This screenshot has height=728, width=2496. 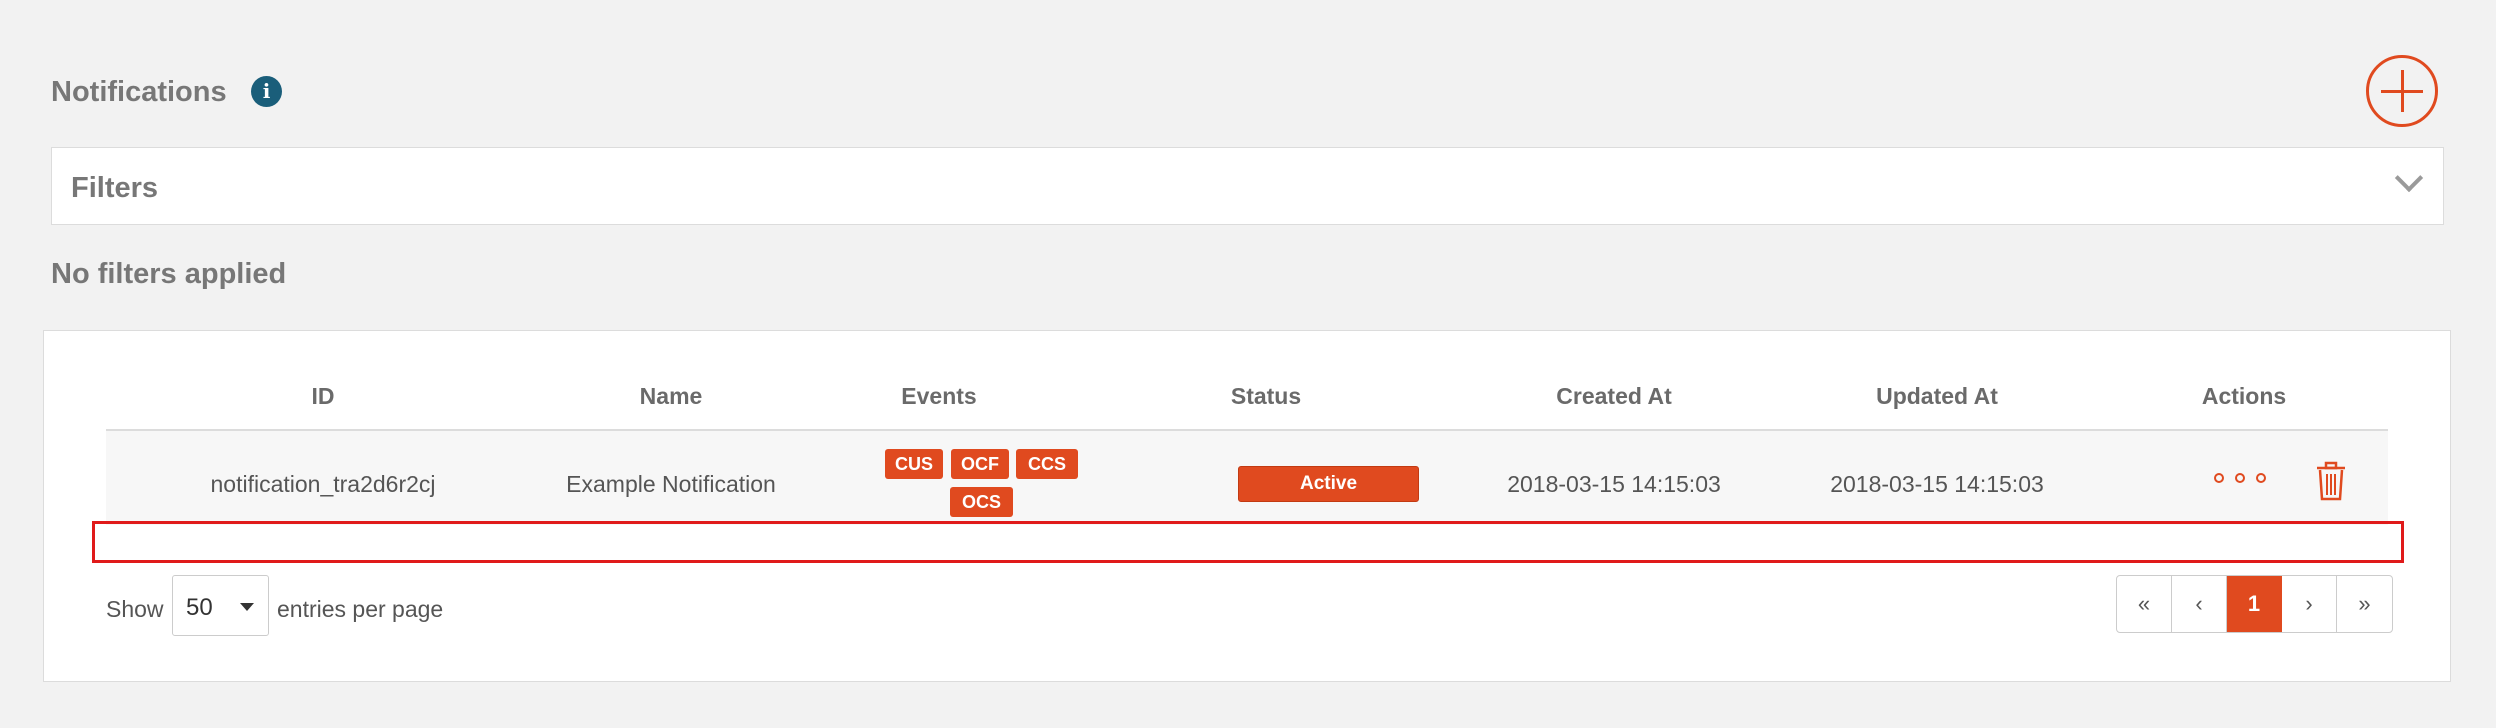 I want to click on status-badge: Active, so click(x=1328, y=484).